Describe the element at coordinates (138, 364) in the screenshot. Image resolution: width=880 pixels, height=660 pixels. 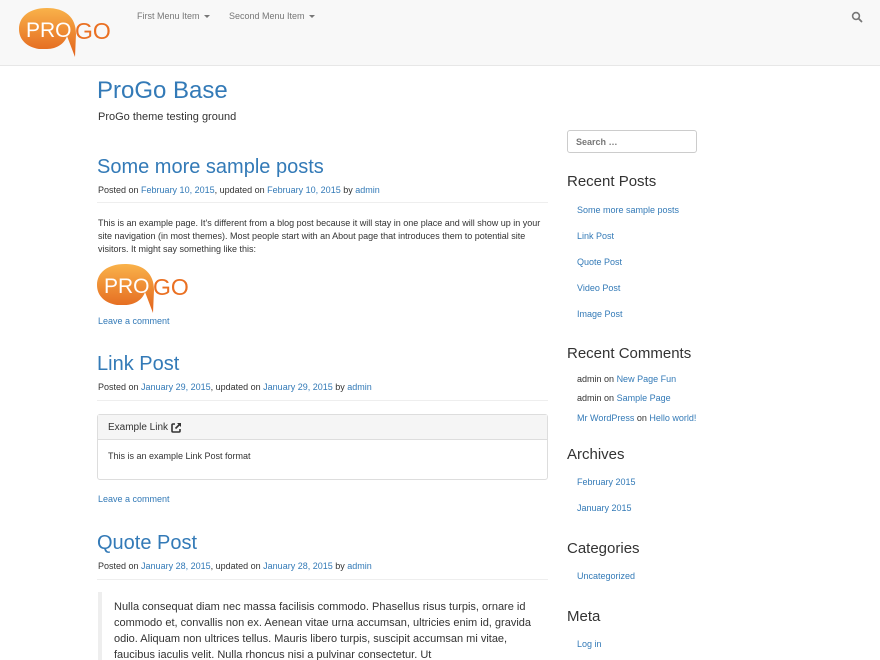
I see `post-title: Link Post` at that location.